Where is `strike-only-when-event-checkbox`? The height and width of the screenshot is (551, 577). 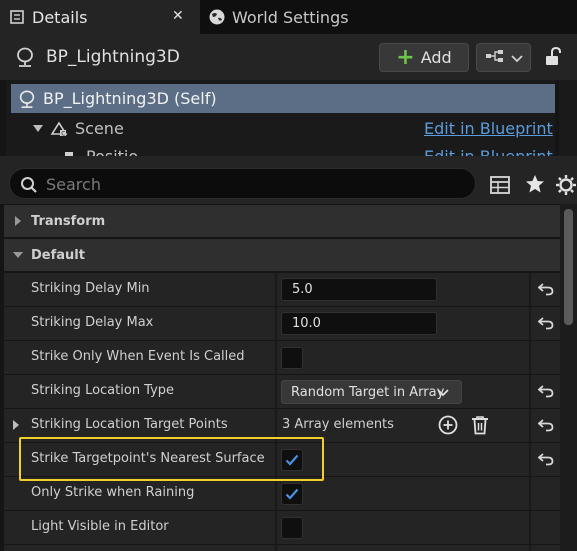 strike-only-when-event-checkbox is located at coordinates (292, 358).